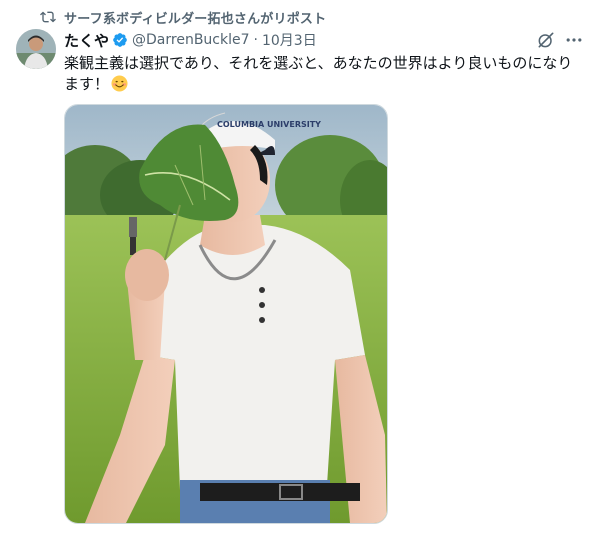  I want to click on tweet-date: 10月3日, so click(289, 40).